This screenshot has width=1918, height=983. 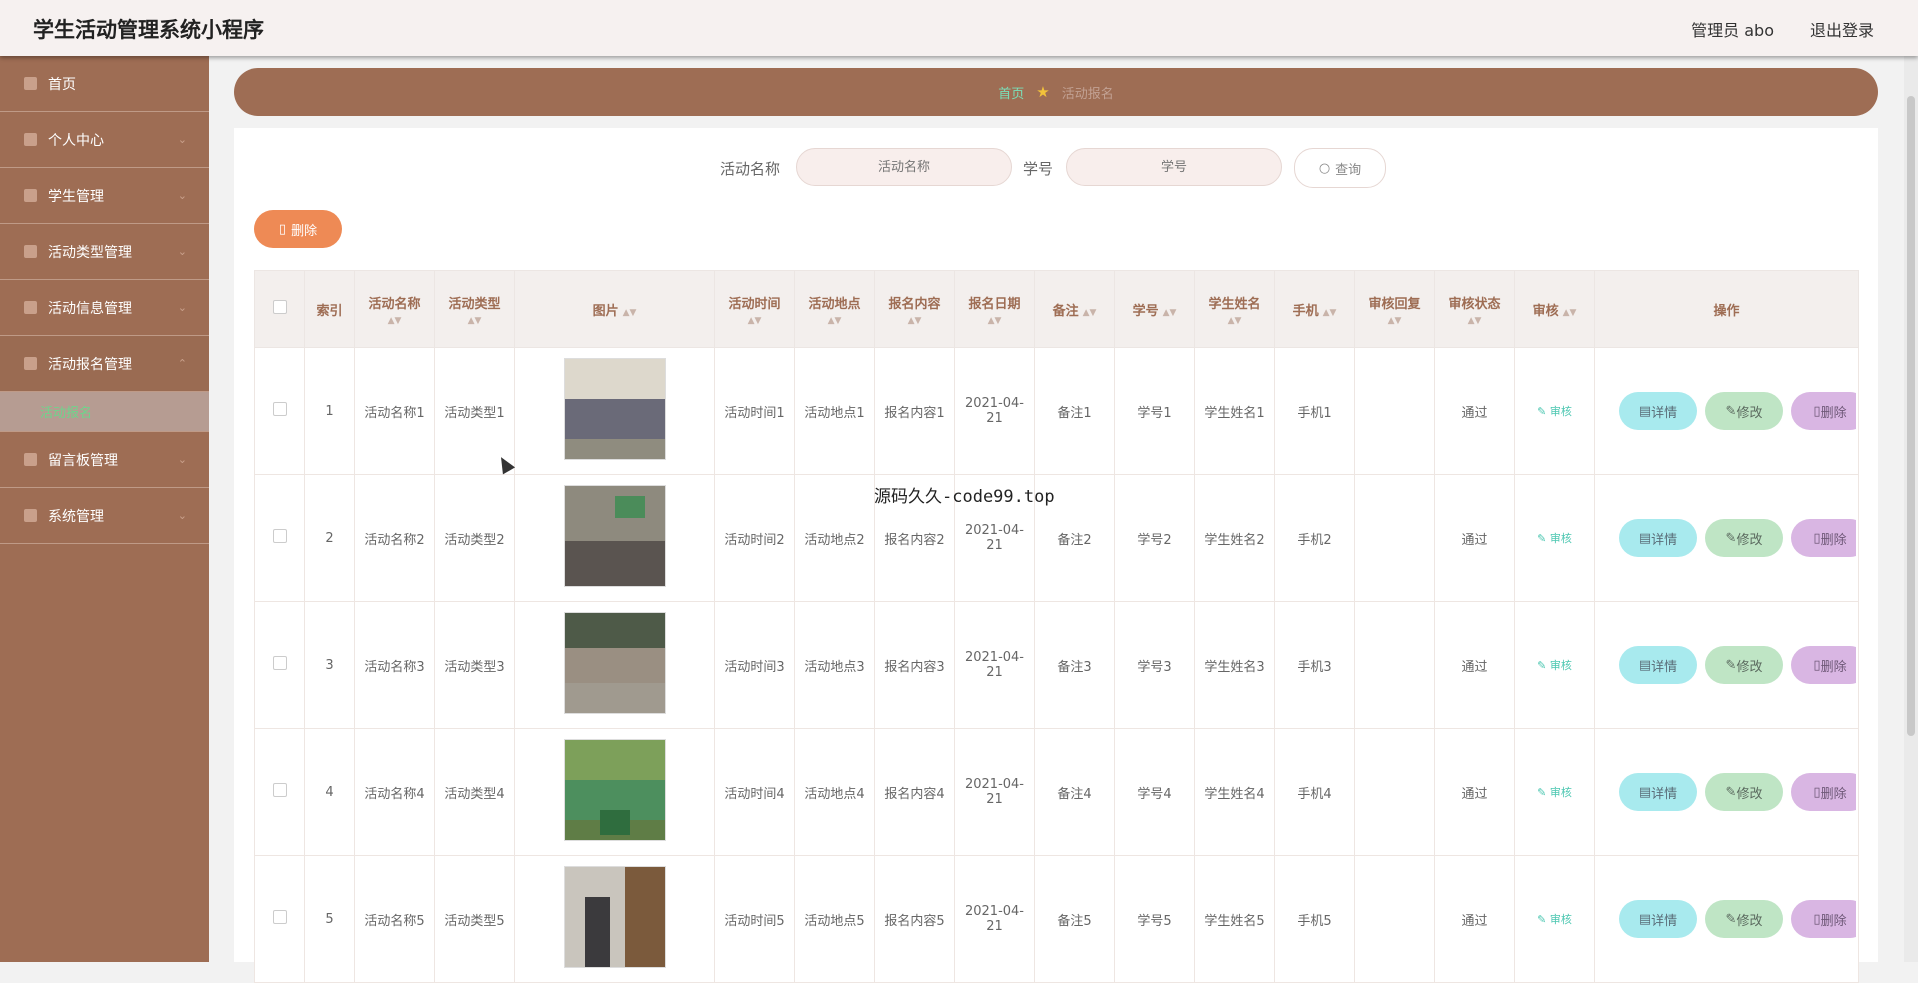 What do you see at coordinates (964, 497) in the screenshot?
I see `watermark-text: 源码久久-code99.top` at bounding box center [964, 497].